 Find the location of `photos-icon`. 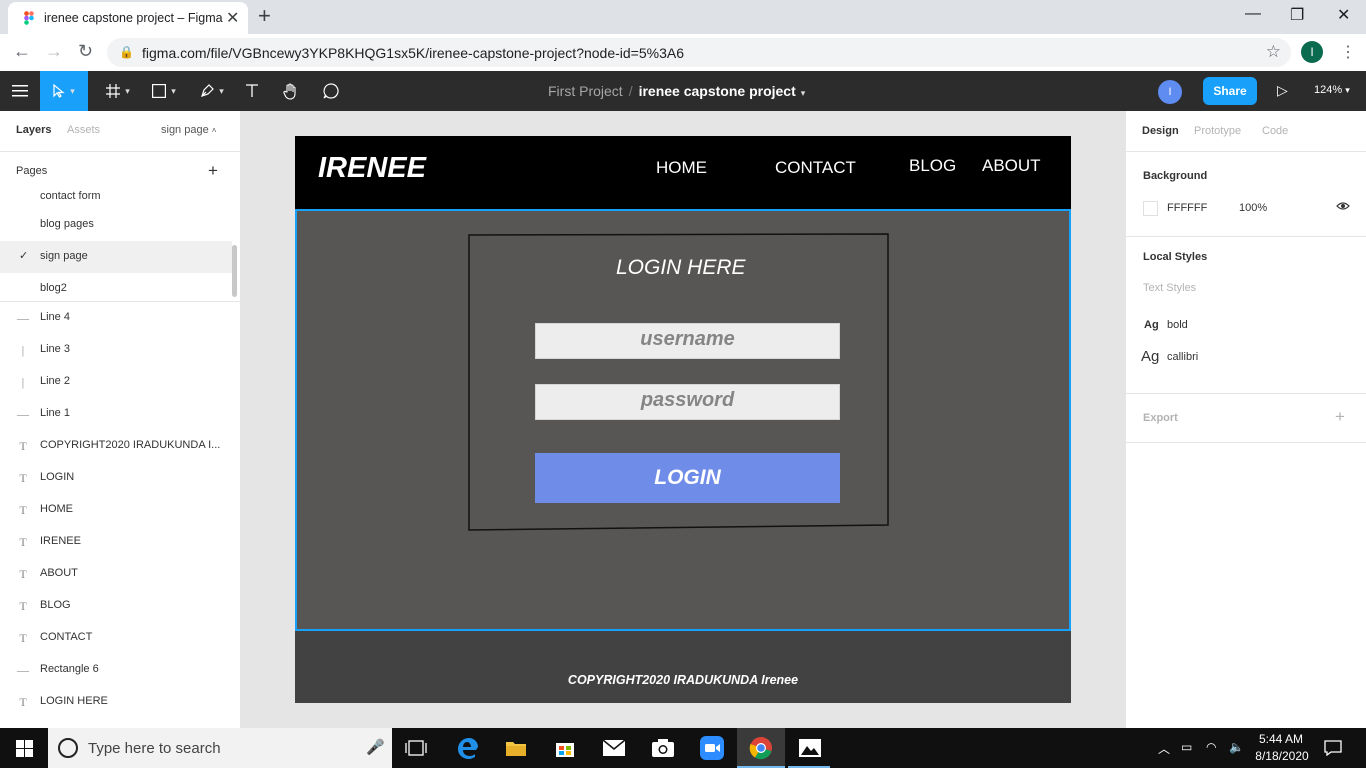

photos-icon is located at coordinates (810, 748).